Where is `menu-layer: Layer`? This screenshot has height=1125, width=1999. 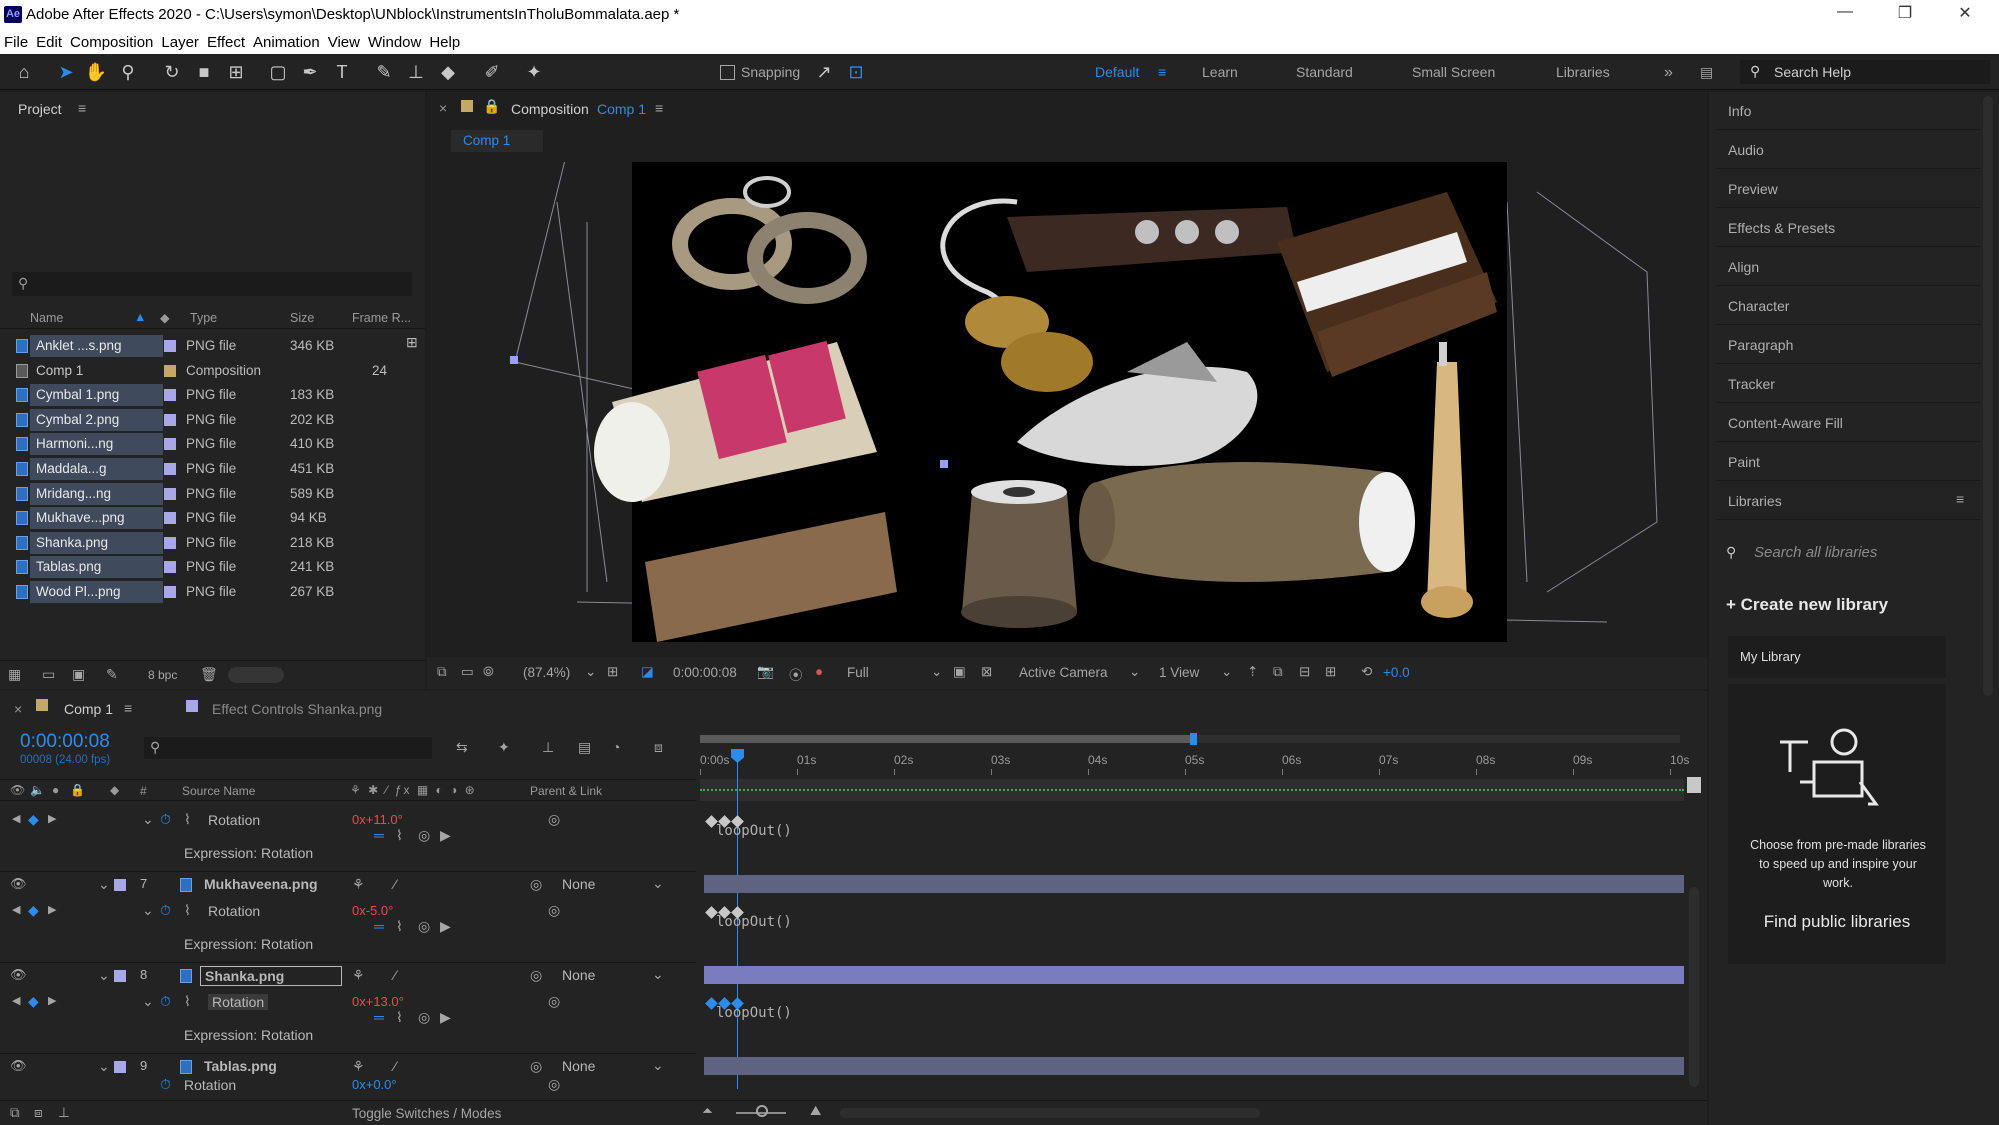
menu-layer: Layer is located at coordinates (180, 40).